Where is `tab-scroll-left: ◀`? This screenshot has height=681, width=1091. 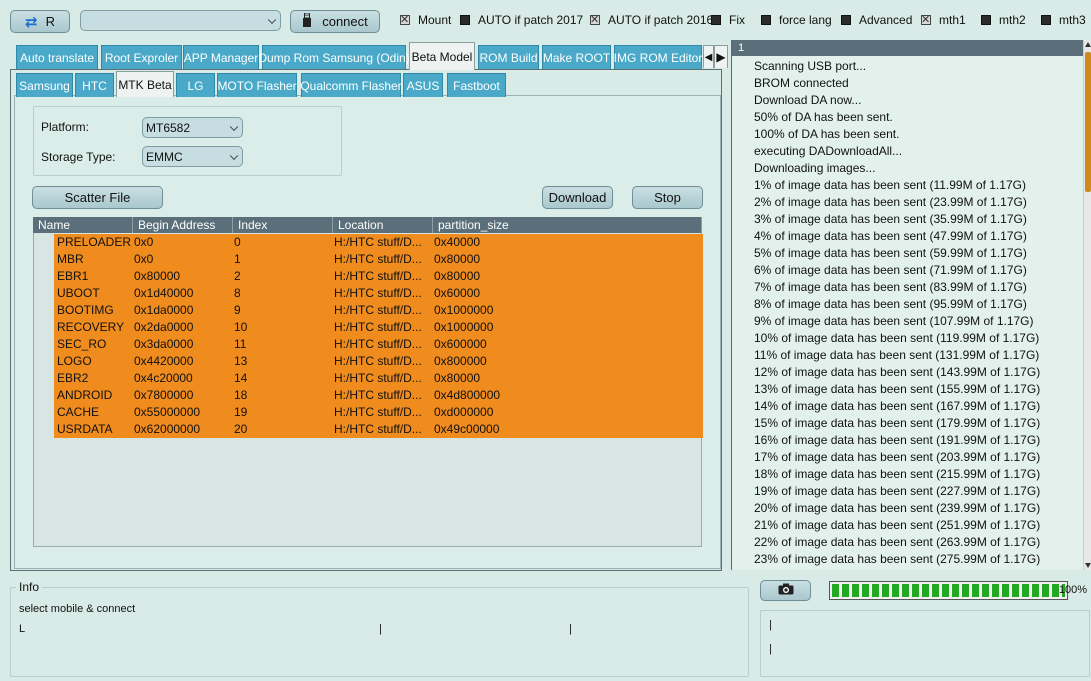 tab-scroll-left: ◀ is located at coordinates (708, 56).